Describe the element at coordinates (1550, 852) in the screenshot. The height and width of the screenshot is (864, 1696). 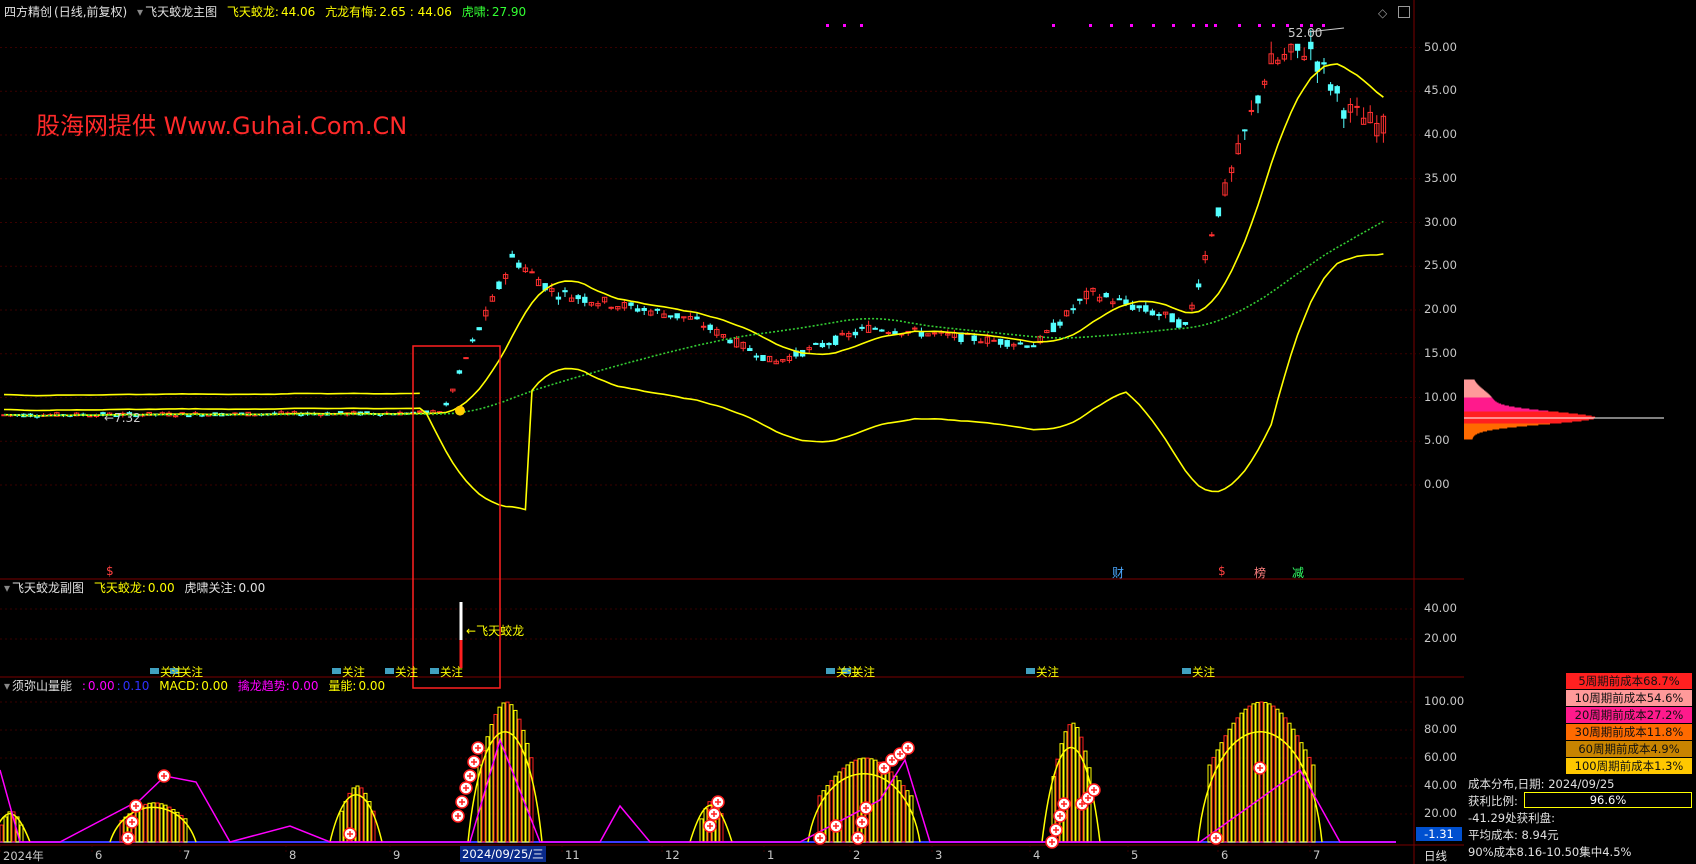
I see `cost-90: 90%成本8.16-10.50集中4.5%` at that location.